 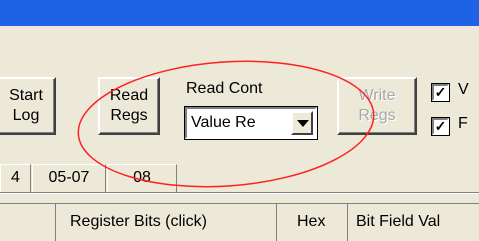 What do you see at coordinates (302, 123) in the screenshot?
I see `chevron-down-icon` at bounding box center [302, 123].